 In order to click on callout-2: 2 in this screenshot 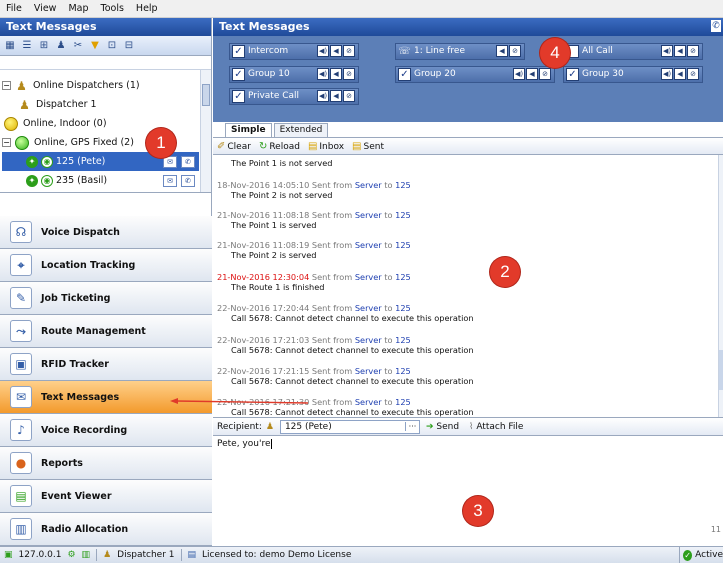, I will do `click(505, 272)`.